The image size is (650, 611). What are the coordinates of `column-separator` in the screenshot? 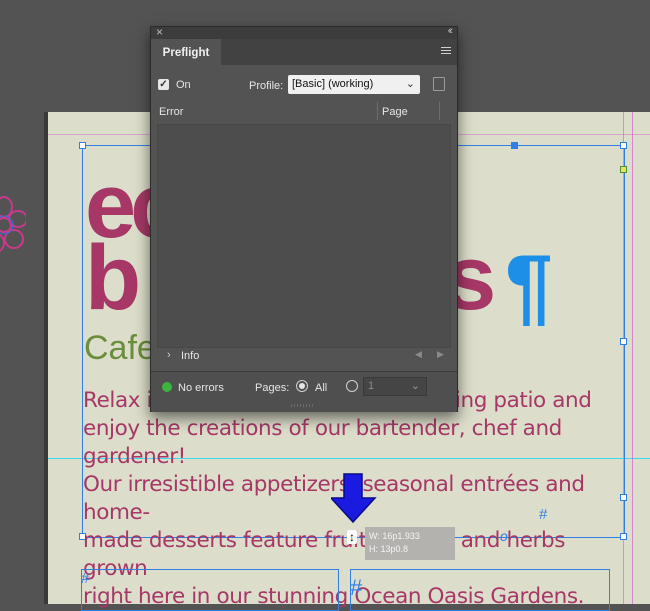 It's located at (377, 111).